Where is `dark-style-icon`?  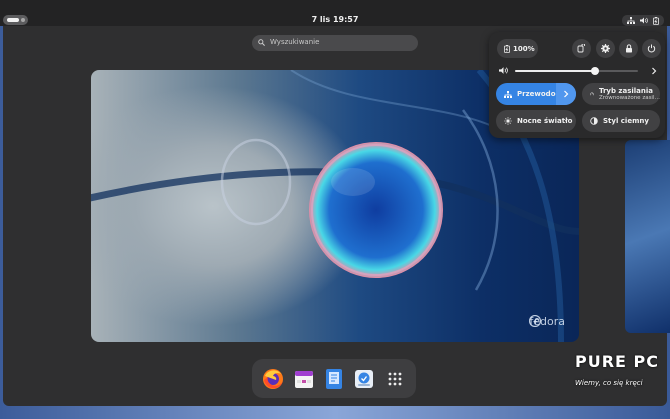 dark-style-icon is located at coordinates (594, 121).